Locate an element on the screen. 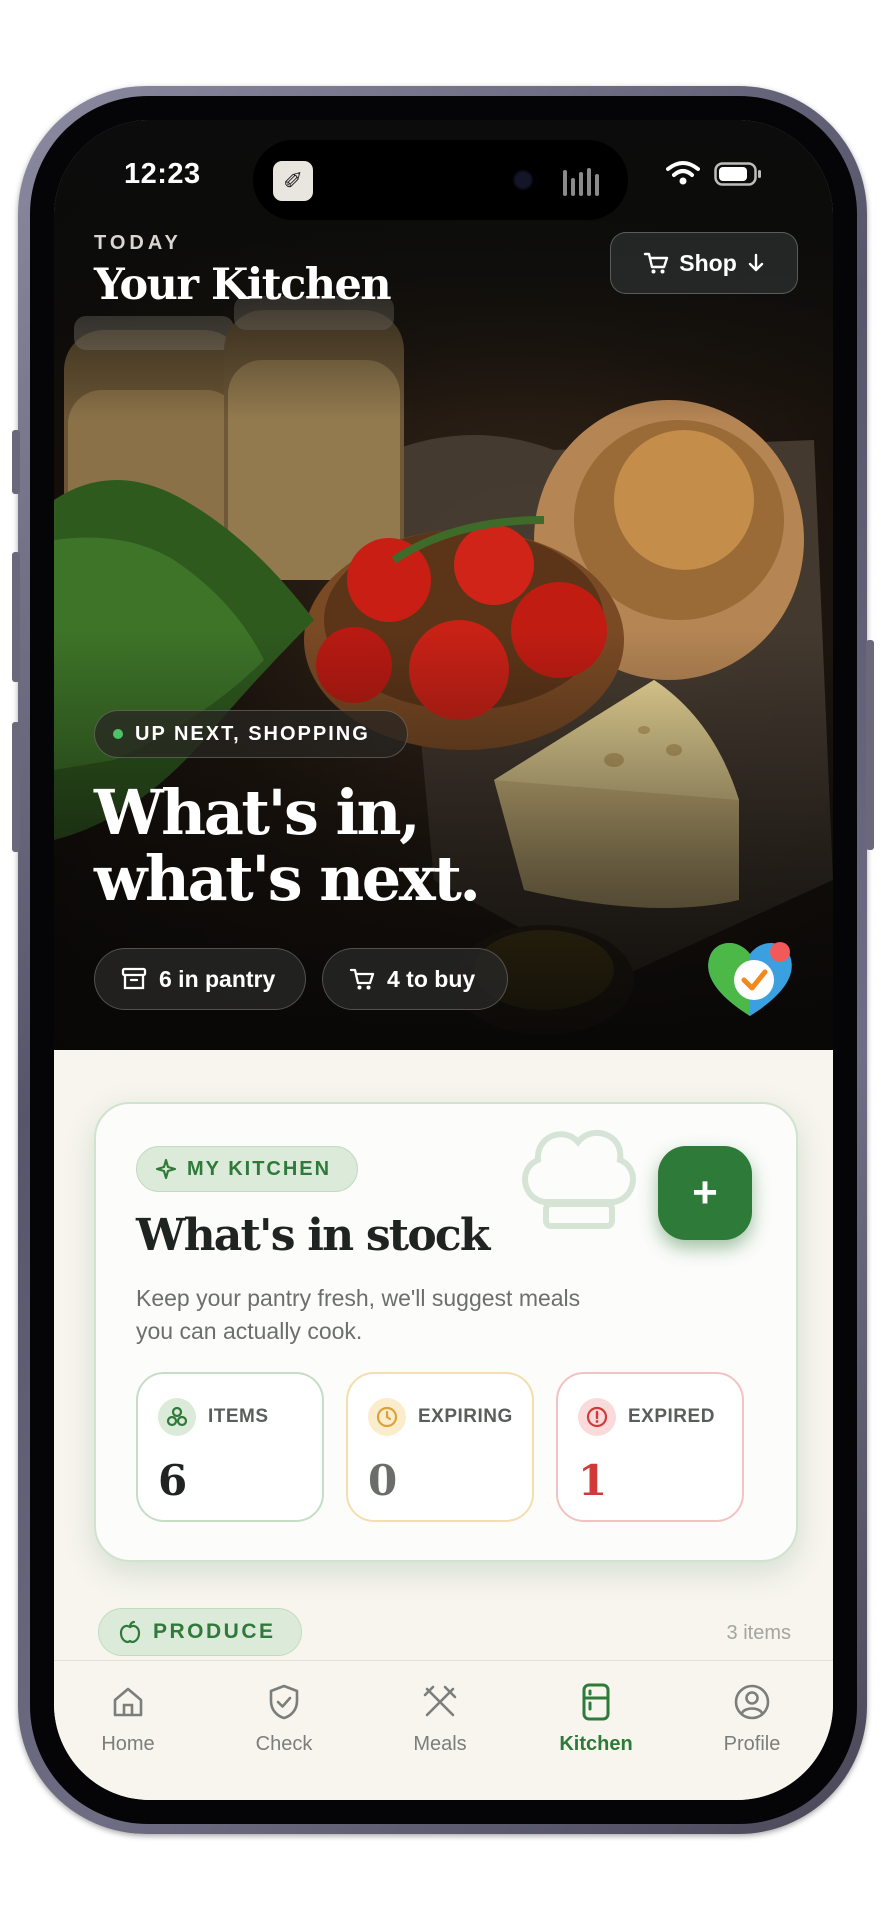  headline-line-1: What's in, is located at coordinates (257, 812).